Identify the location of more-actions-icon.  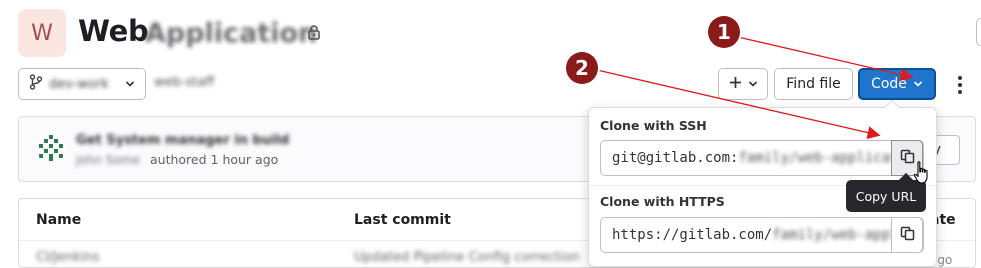
(960, 85).